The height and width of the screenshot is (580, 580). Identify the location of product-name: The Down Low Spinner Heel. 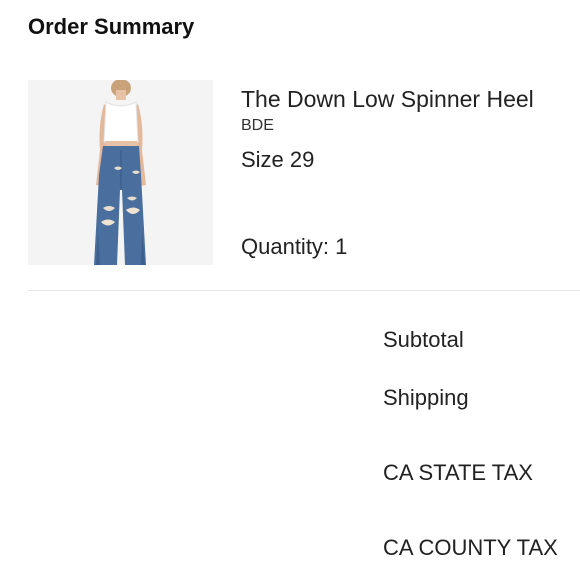
(387, 99).